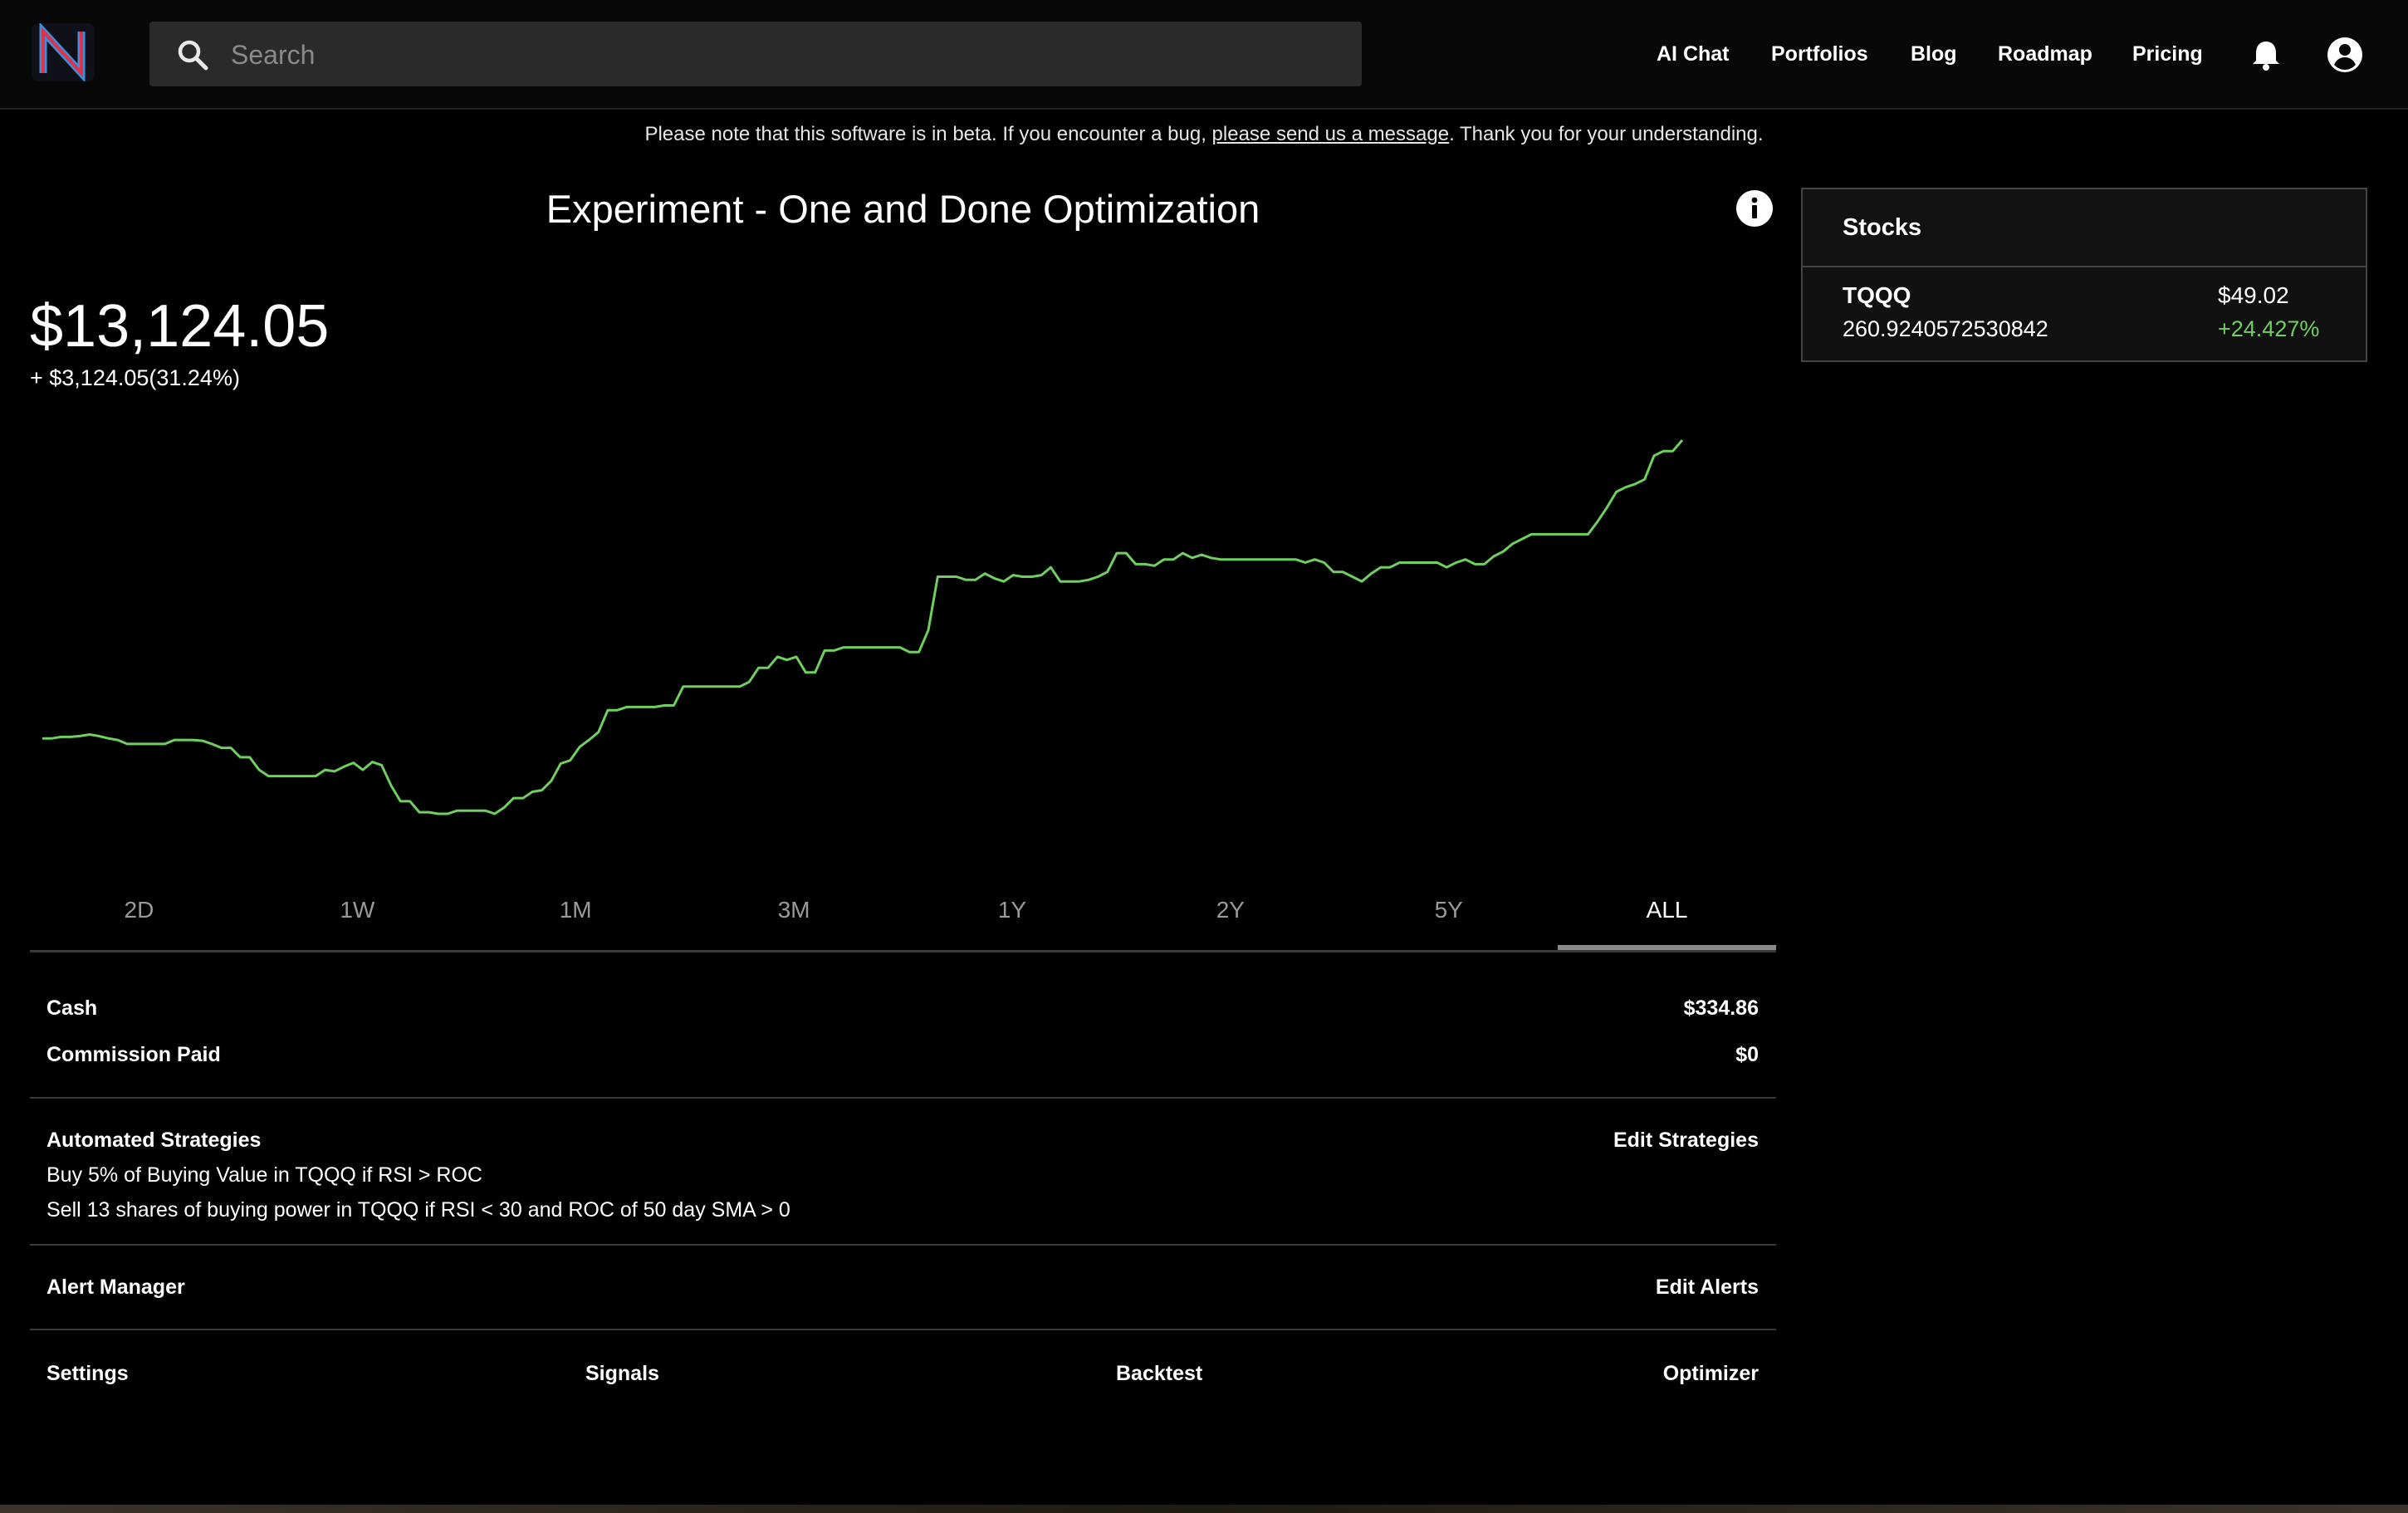 This screenshot has height=1513, width=2408. I want to click on cash-value: $334.86, so click(1721, 1008).